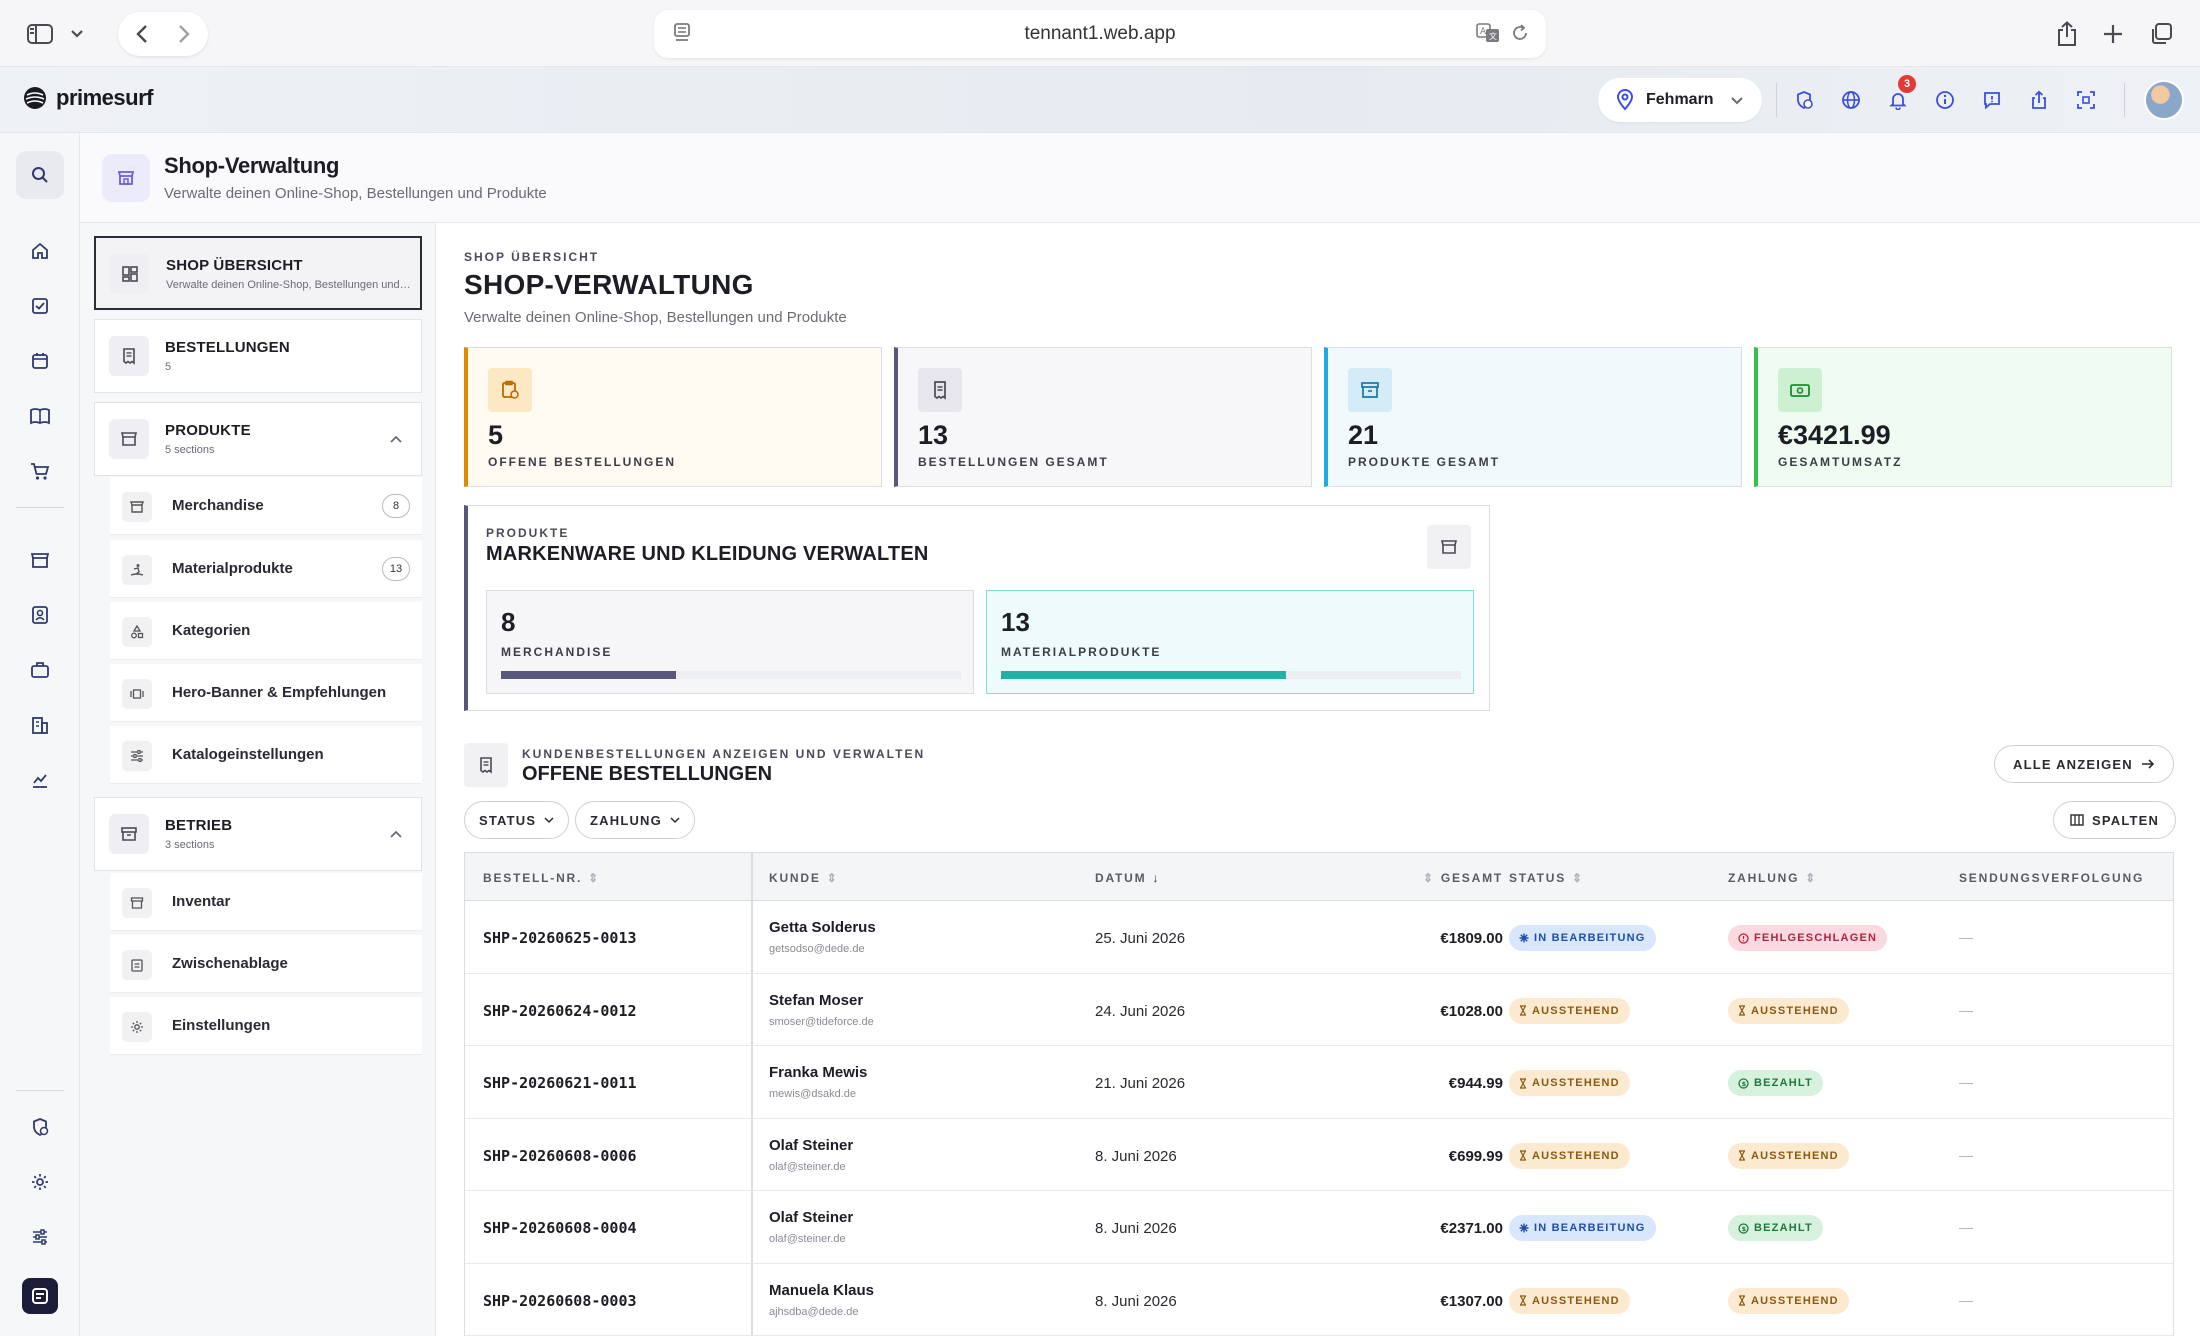 The image size is (2200, 1336). Describe the element at coordinates (1488, 36) in the screenshot. I see `translate-icon: A文` at that location.